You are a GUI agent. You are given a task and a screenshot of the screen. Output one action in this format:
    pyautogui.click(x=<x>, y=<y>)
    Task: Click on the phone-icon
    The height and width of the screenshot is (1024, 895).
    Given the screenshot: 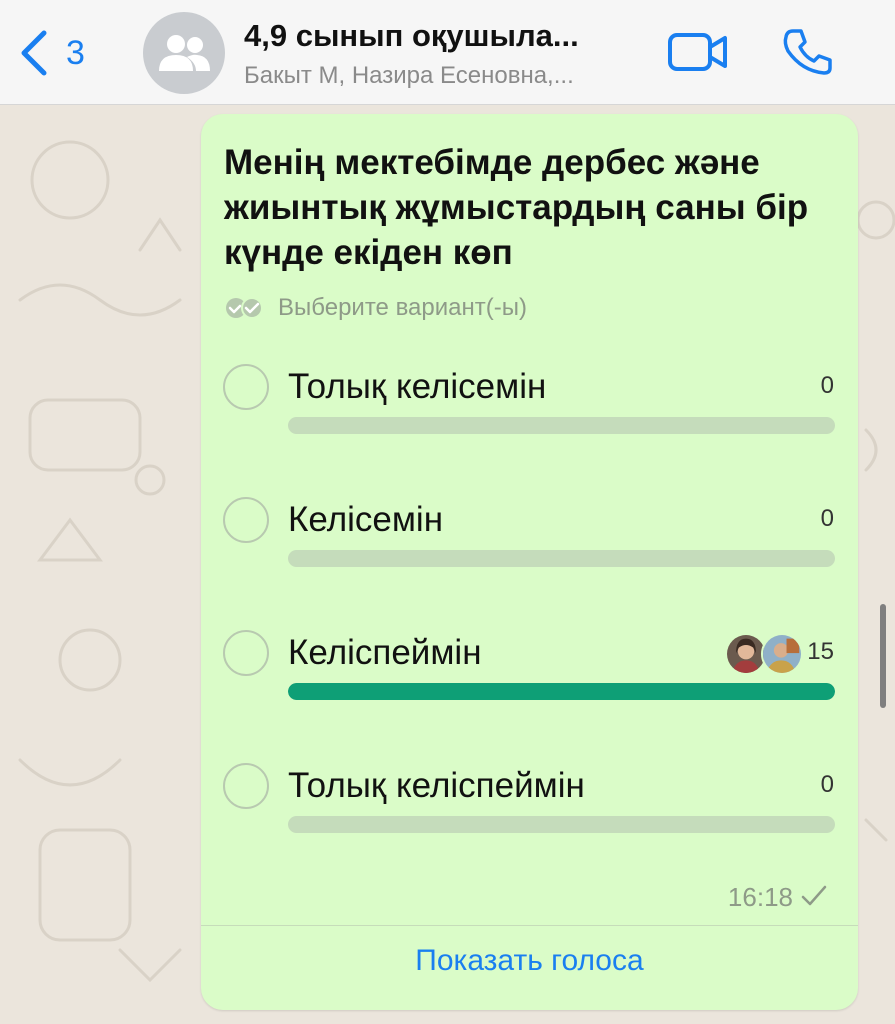 What is the action you would take?
    pyautogui.click(x=806, y=52)
    